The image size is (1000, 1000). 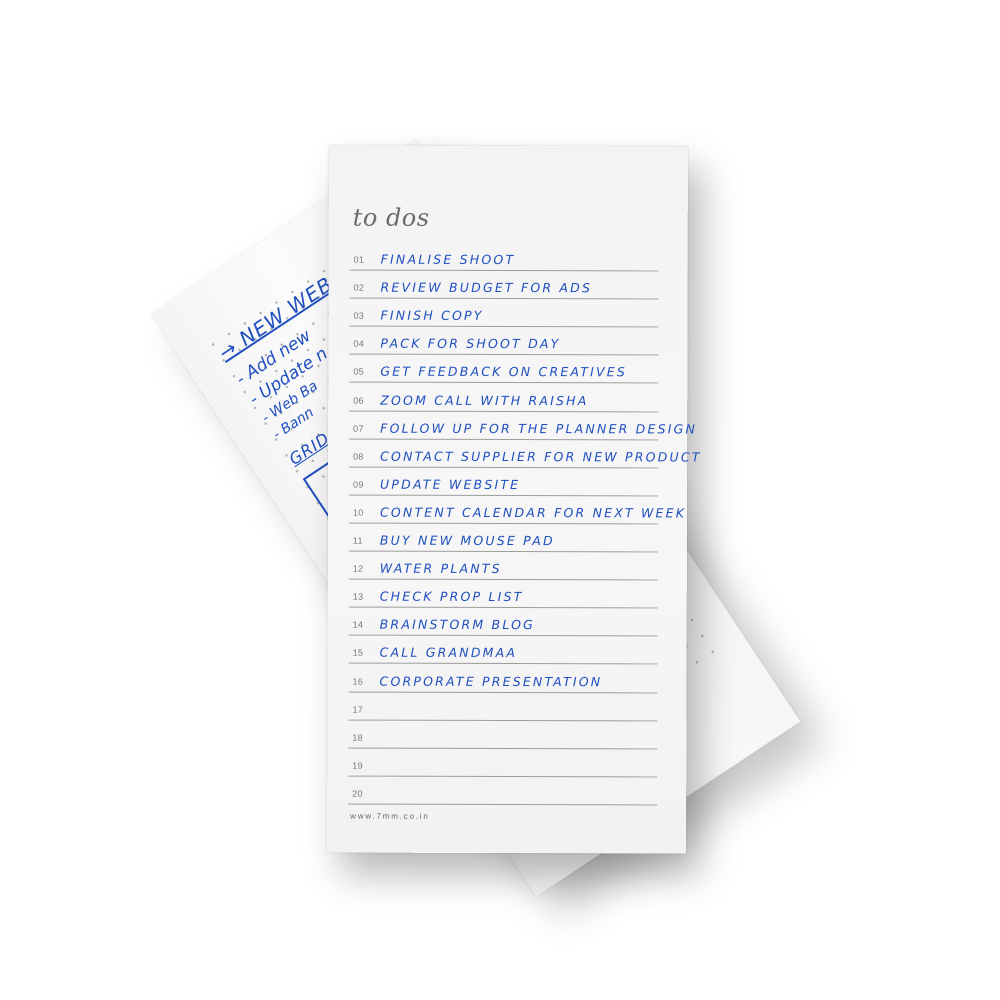 I want to click on todo-row: 05 Get feedback on creatives, so click(x=504, y=369).